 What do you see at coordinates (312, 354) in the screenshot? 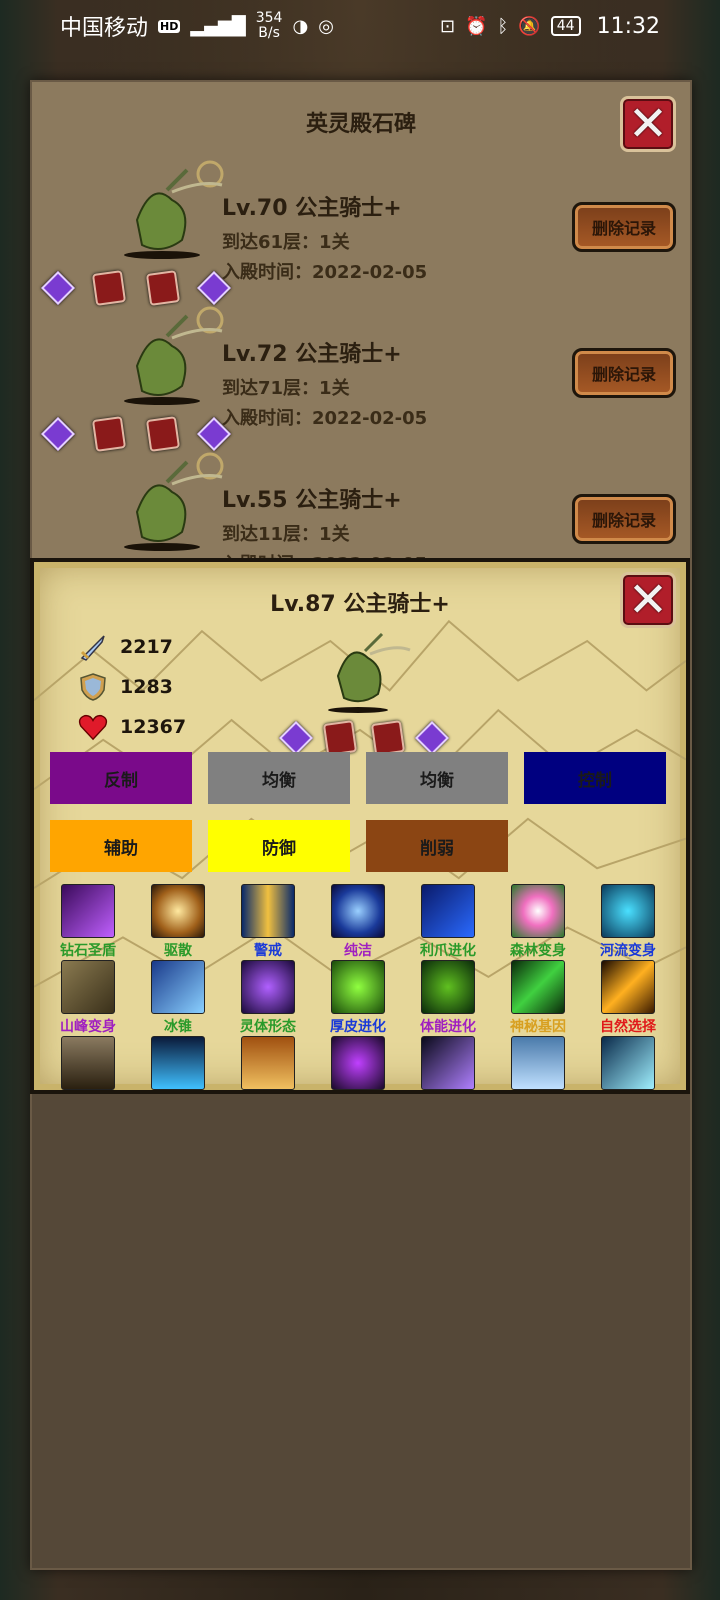
I see `record-name: Lv.72 公主骑士+` at bounding box center [312, 354].